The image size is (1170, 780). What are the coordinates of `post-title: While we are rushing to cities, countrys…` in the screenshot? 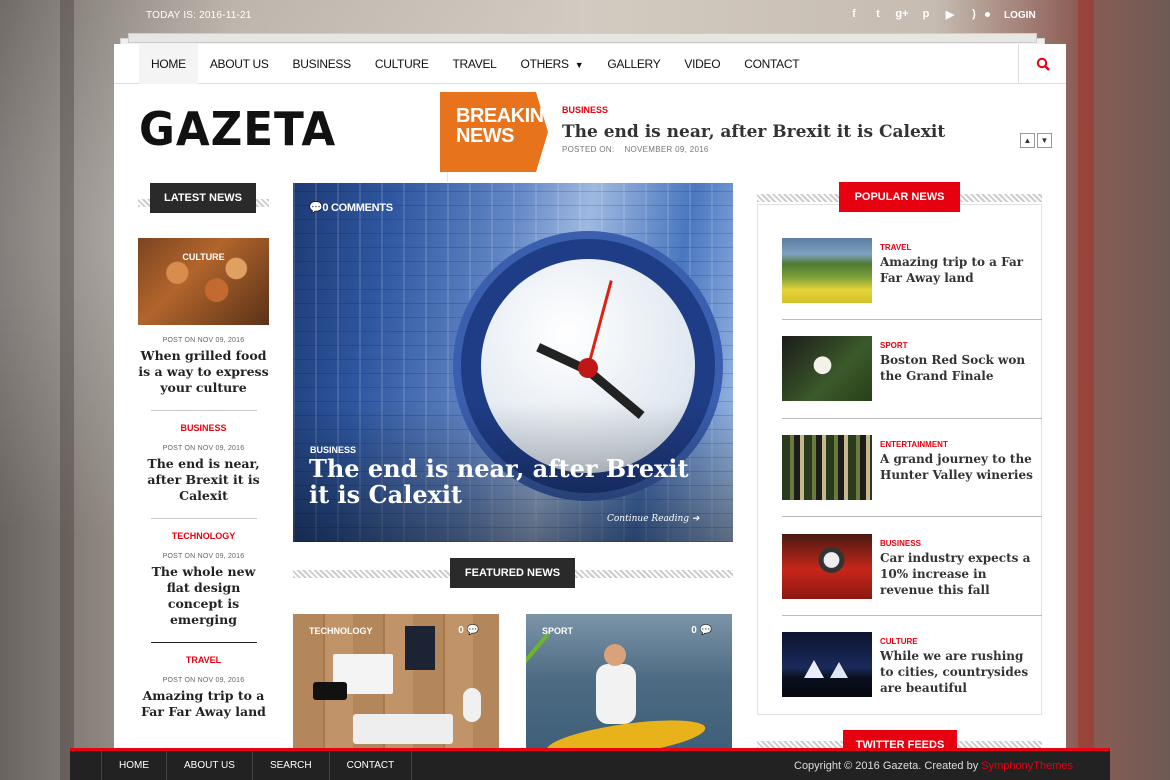 It's located at (960, 672).